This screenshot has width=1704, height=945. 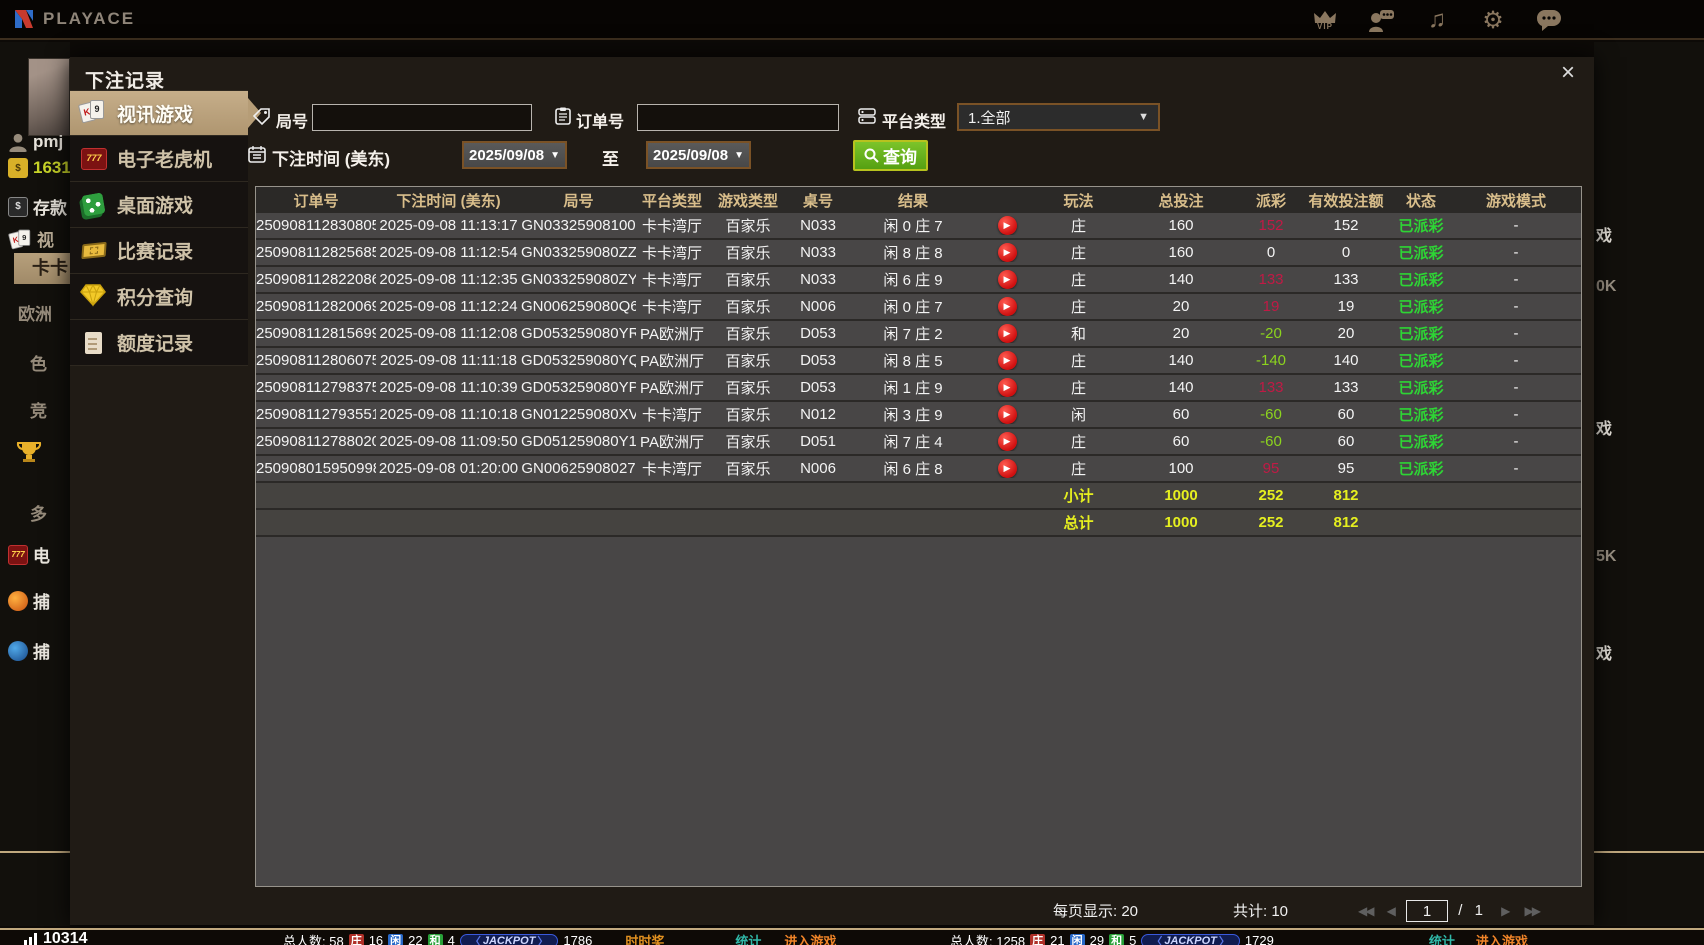 I want to click on cell-result: 闲 6 庄 8, so click(x=913, y=469).